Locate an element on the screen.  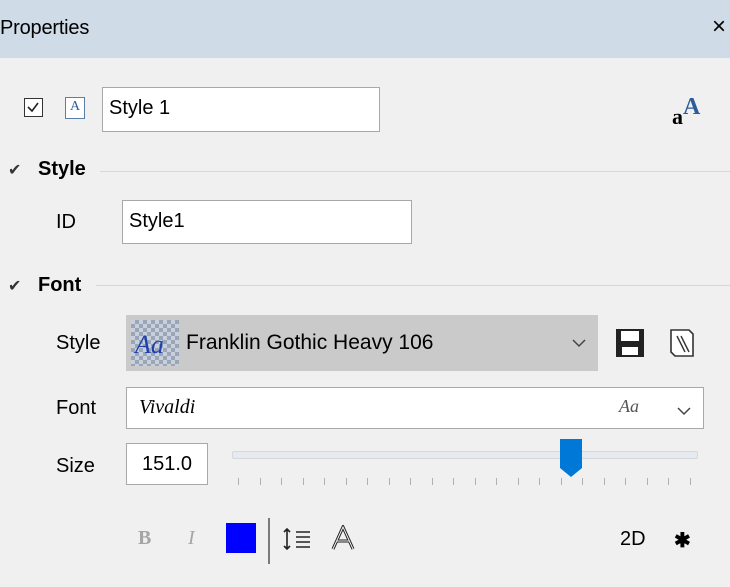
title-bar: Properties × is located at coordinates (365, 29).